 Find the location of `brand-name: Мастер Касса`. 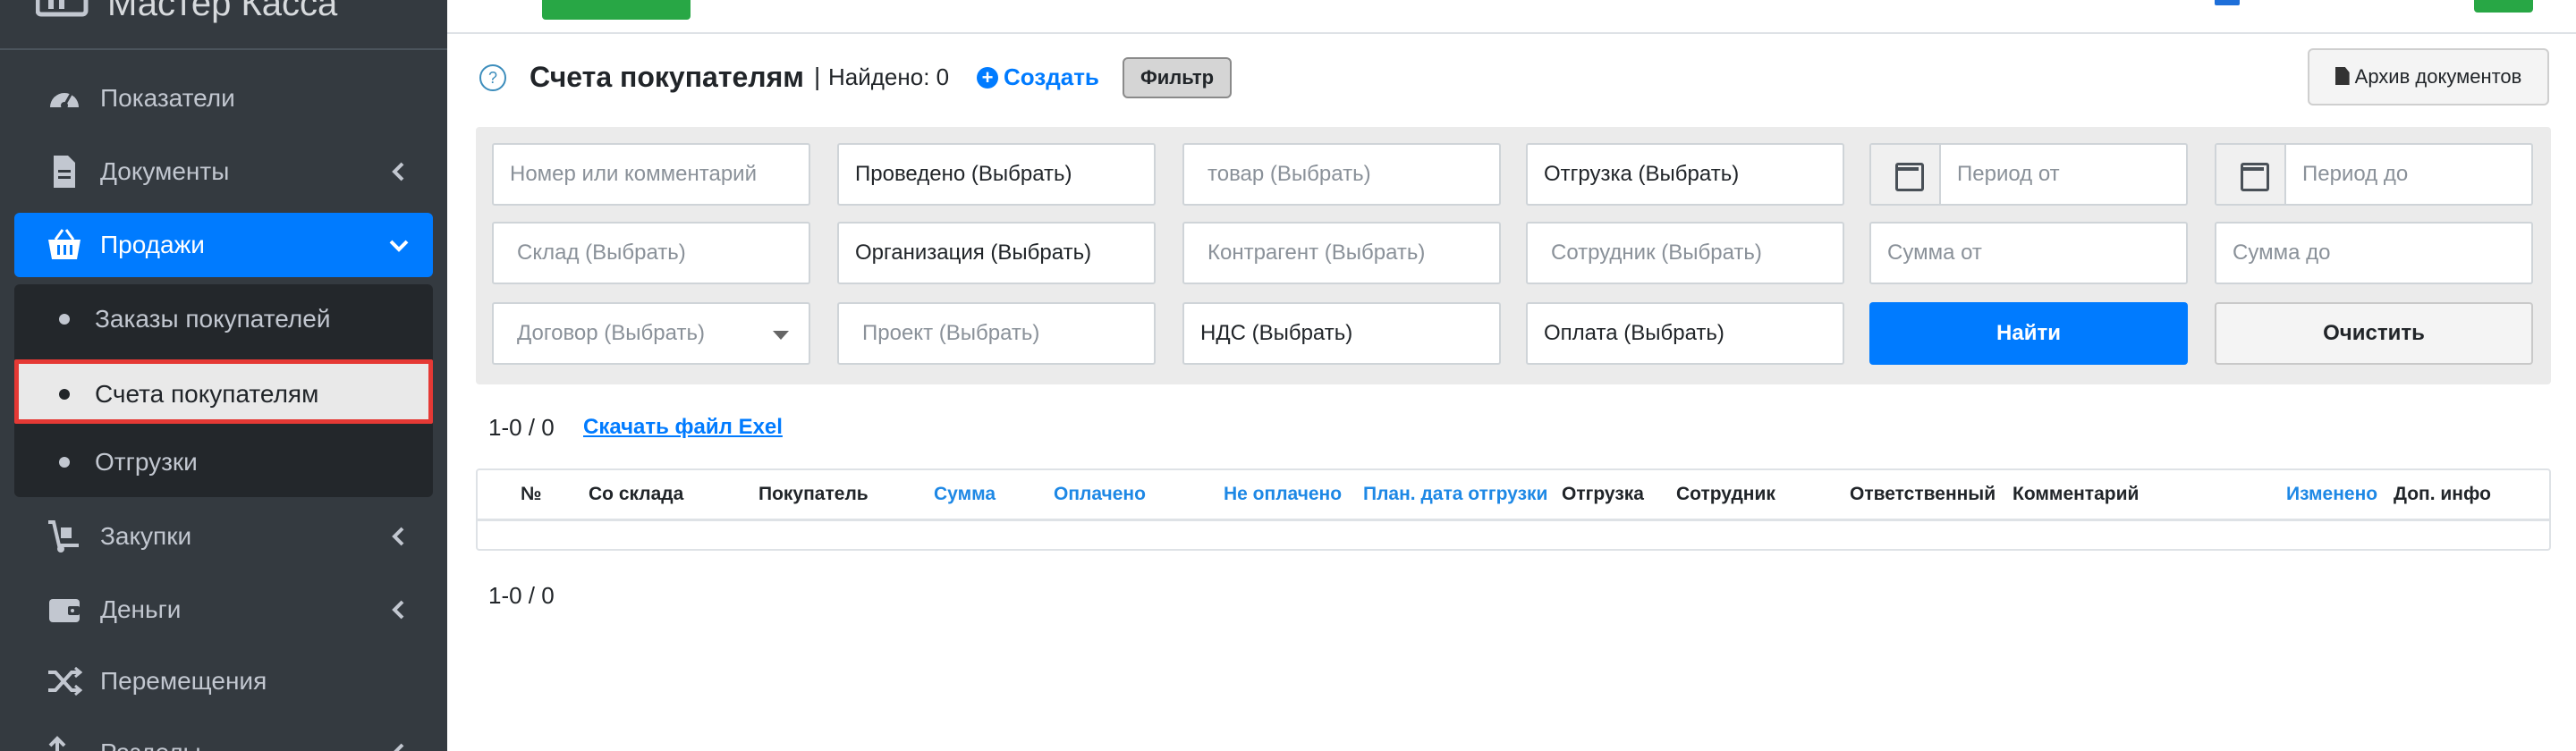

brand-name: Мастер Касса is located at coordinates (222, 11).